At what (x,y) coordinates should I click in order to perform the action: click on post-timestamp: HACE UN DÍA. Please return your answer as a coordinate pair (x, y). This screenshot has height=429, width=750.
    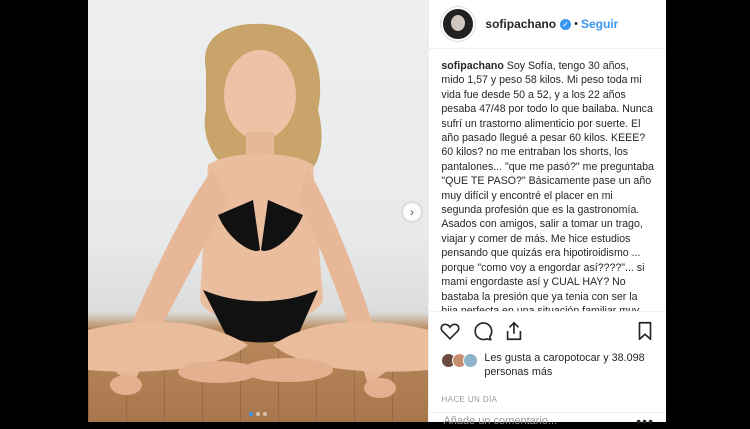
    Looking at the image, I should click on (547, 399).